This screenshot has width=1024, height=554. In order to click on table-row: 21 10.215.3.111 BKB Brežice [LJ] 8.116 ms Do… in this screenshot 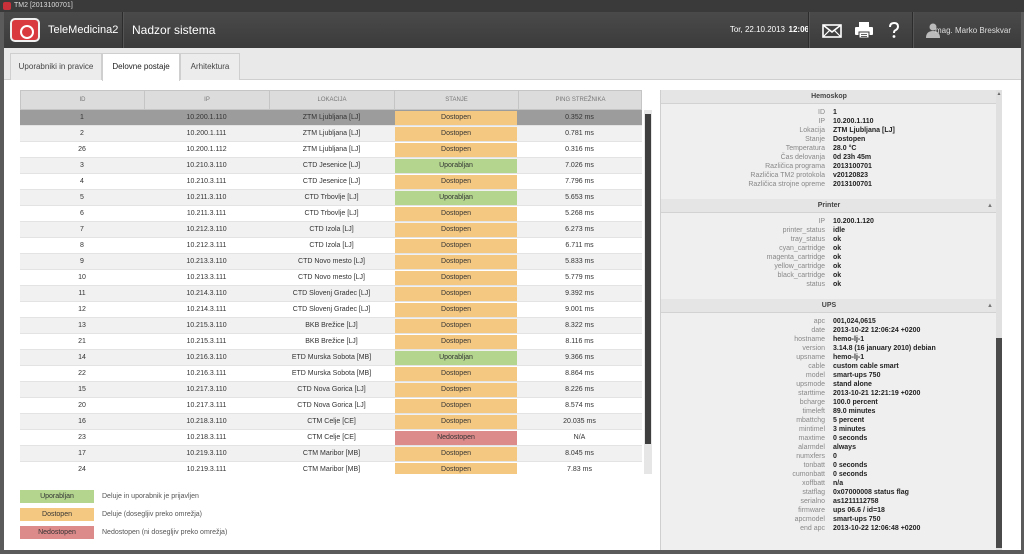, I will do `click(331, 342)`.